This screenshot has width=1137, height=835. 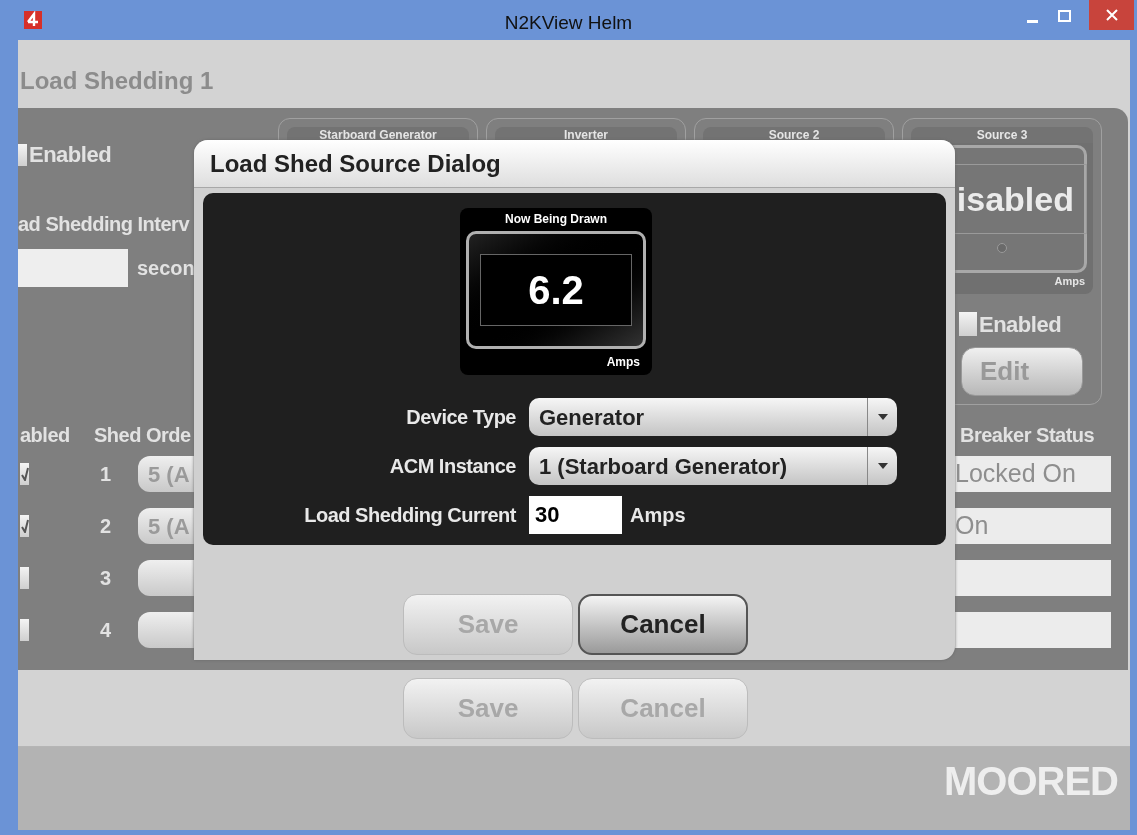 What do you see at coordinates (1064, 16) in the screenshot?
I see `maximize-icon` at bounding box center [1064, 16].